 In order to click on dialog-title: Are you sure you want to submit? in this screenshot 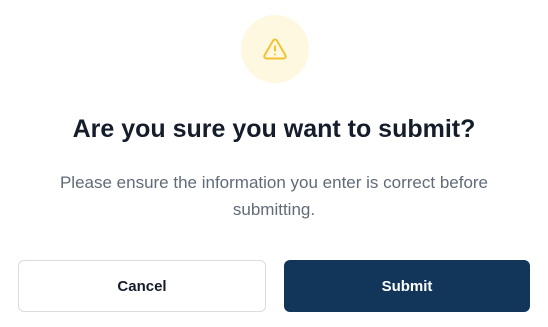, I will do `click(274, 129)`.